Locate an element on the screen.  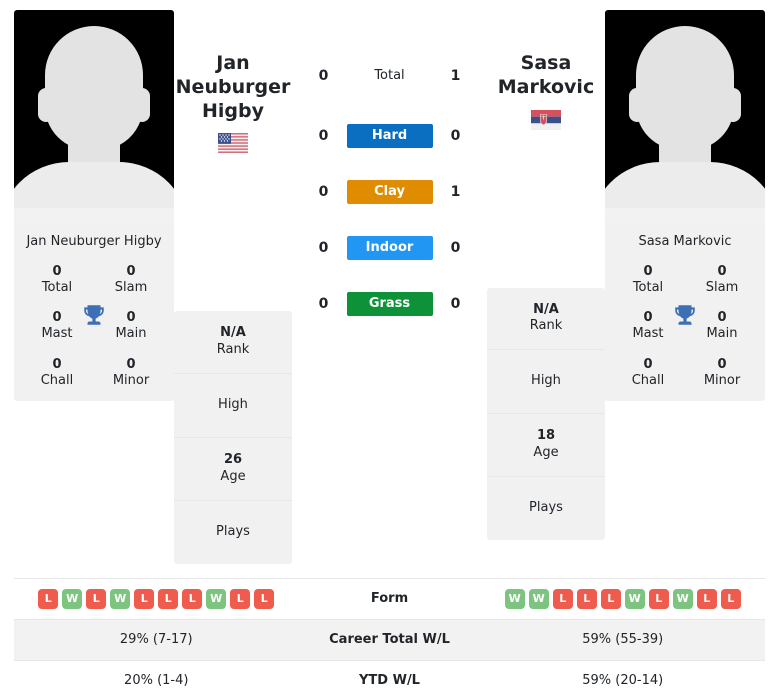
right-age-cell: 18 Age is located at coordinates (546, 445).